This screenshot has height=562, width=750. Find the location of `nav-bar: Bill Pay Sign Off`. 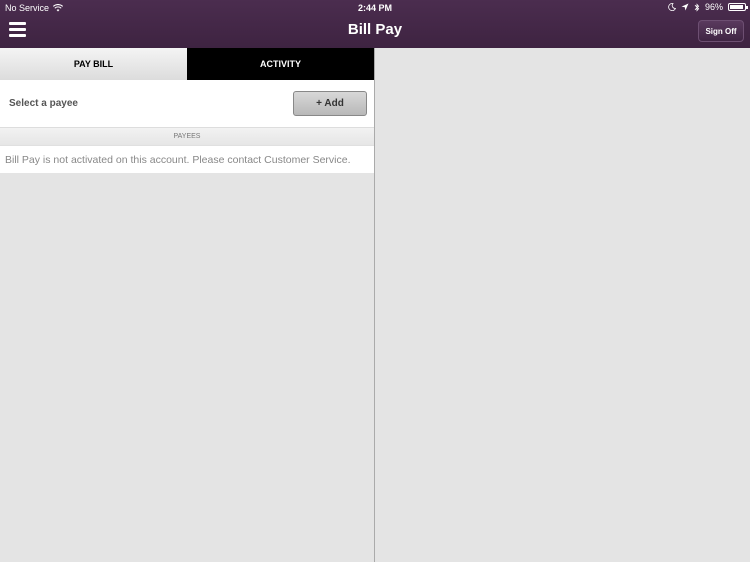

nav-bar: Bill Pay Sign Off is located at coordinates (375, 32).